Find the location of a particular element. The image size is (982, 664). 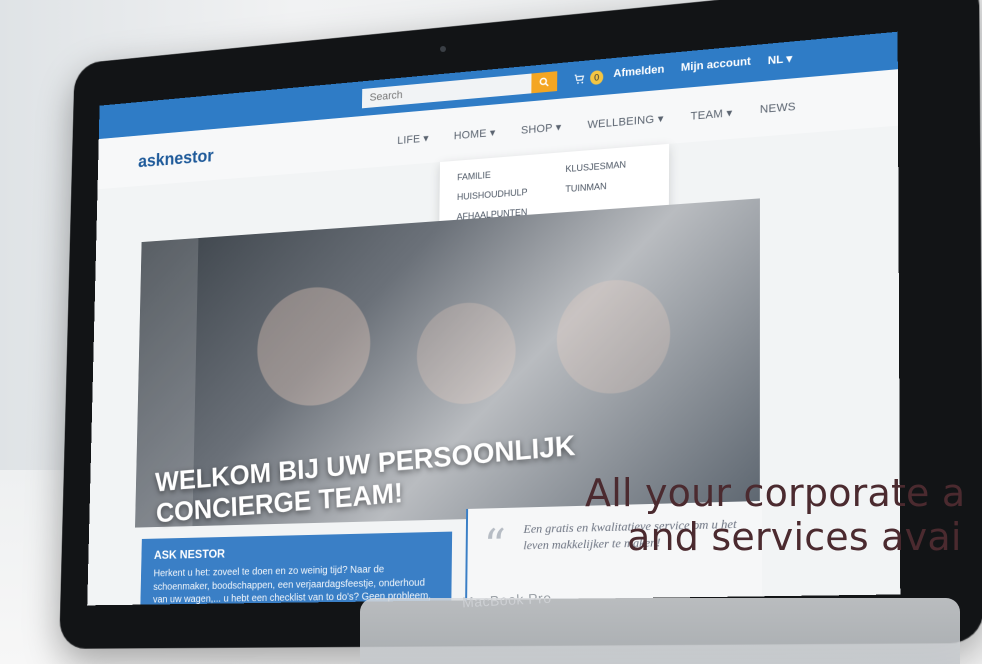

menu-item-news-label: NEWS is located at coordinates (777, 108).